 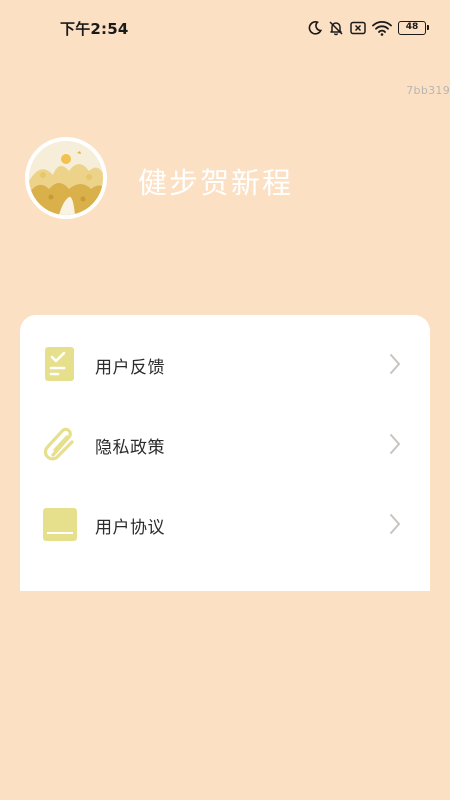 I want to click on status-icons: 48, so click(x=368, y=28).